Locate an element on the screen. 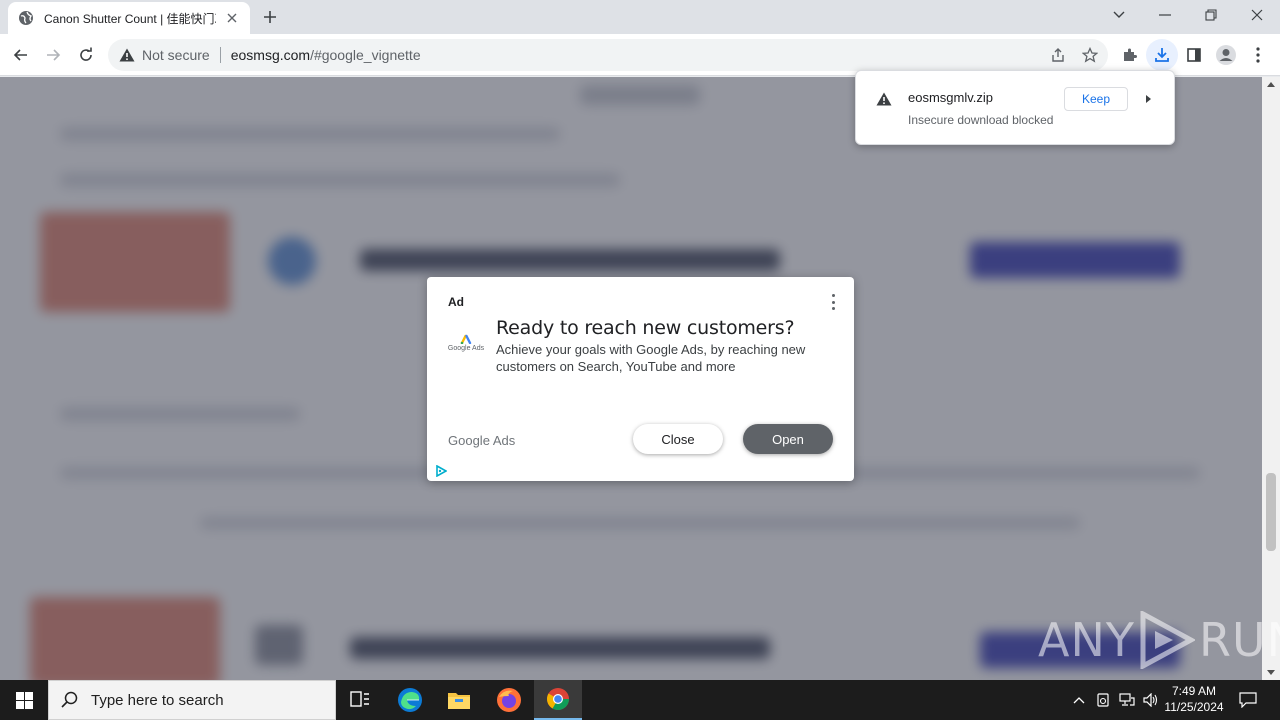  plus-icon is located at coordinates (270, 17).